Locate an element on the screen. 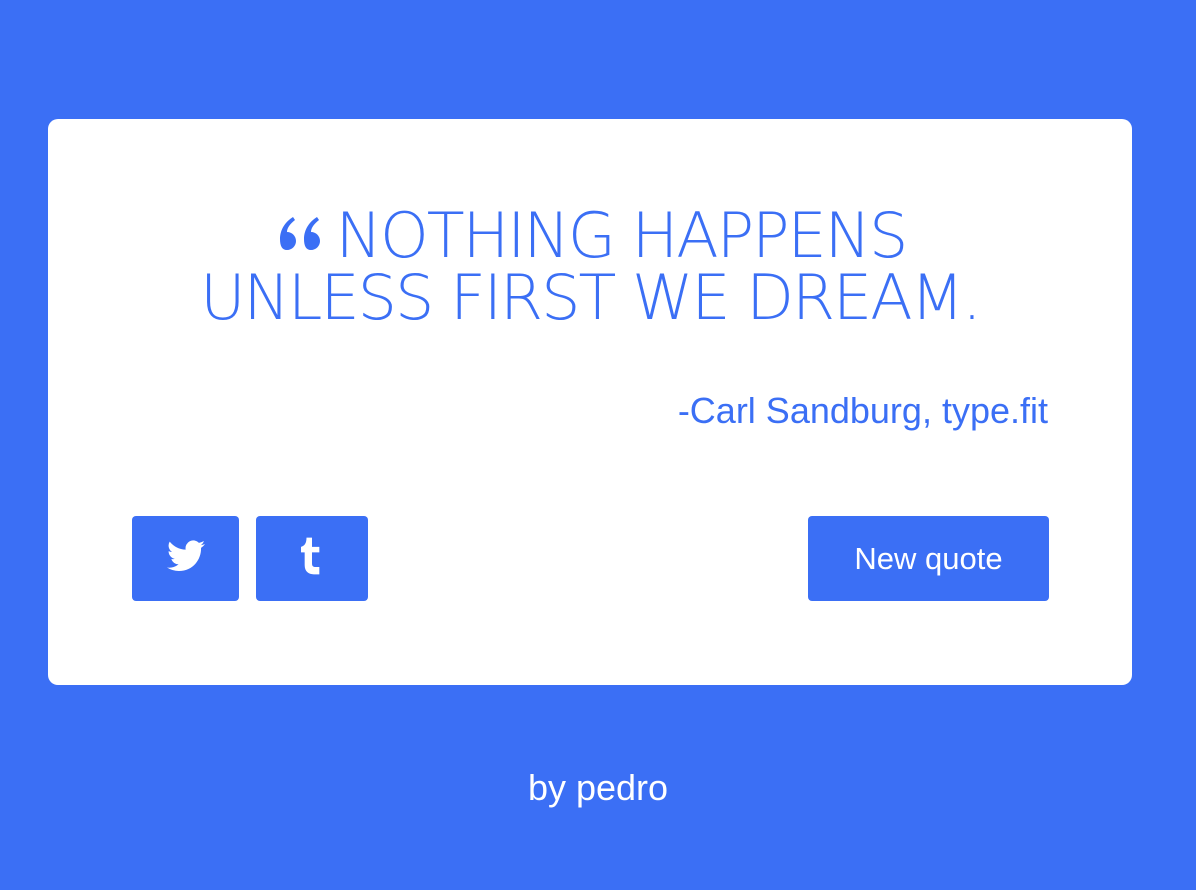 This screenshot has height=890, width=1196. twitter-icon is located at coordinates (185, 558).